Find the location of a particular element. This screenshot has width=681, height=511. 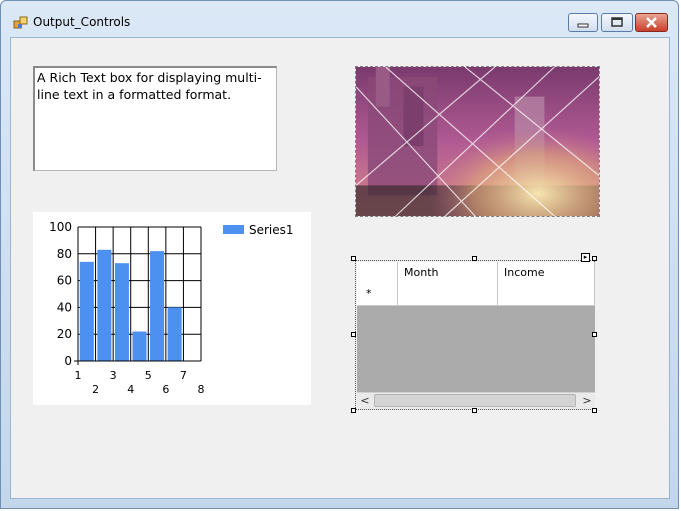

scroll-thumb is located at coordinates (475, 400).